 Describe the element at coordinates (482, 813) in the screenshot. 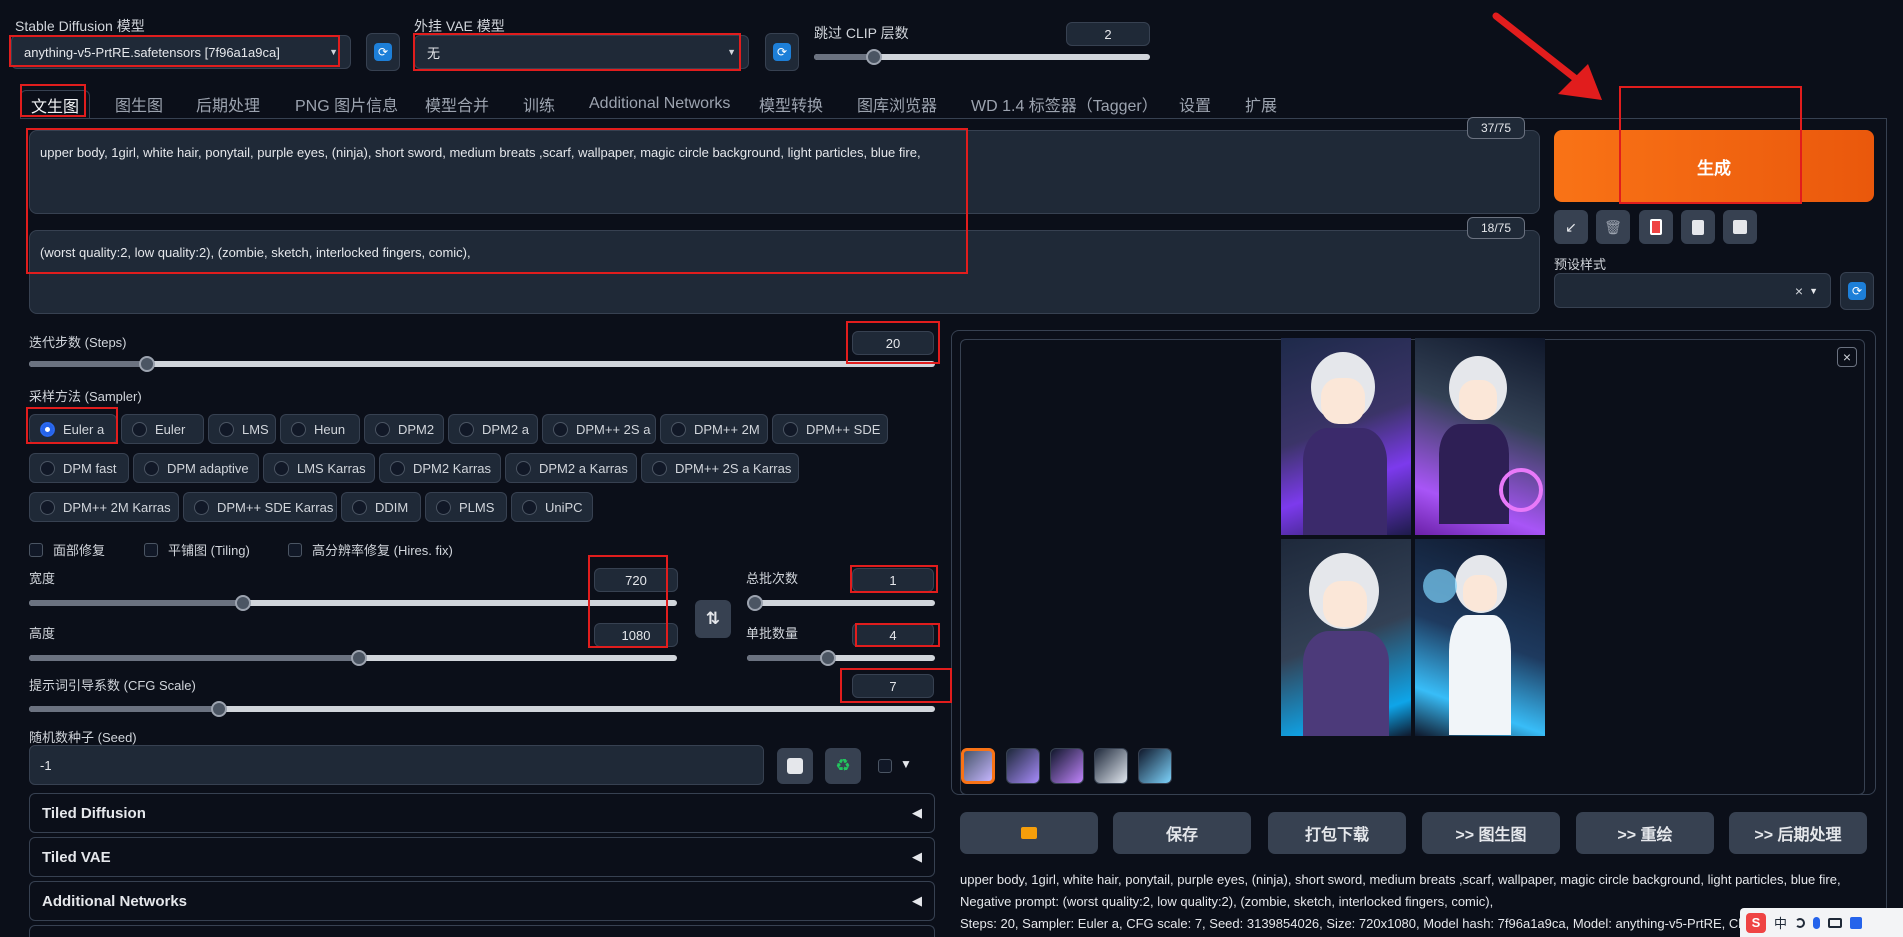

I see `accordion-tiled-diffusion: Tiled Diffusion ◀` at that location.